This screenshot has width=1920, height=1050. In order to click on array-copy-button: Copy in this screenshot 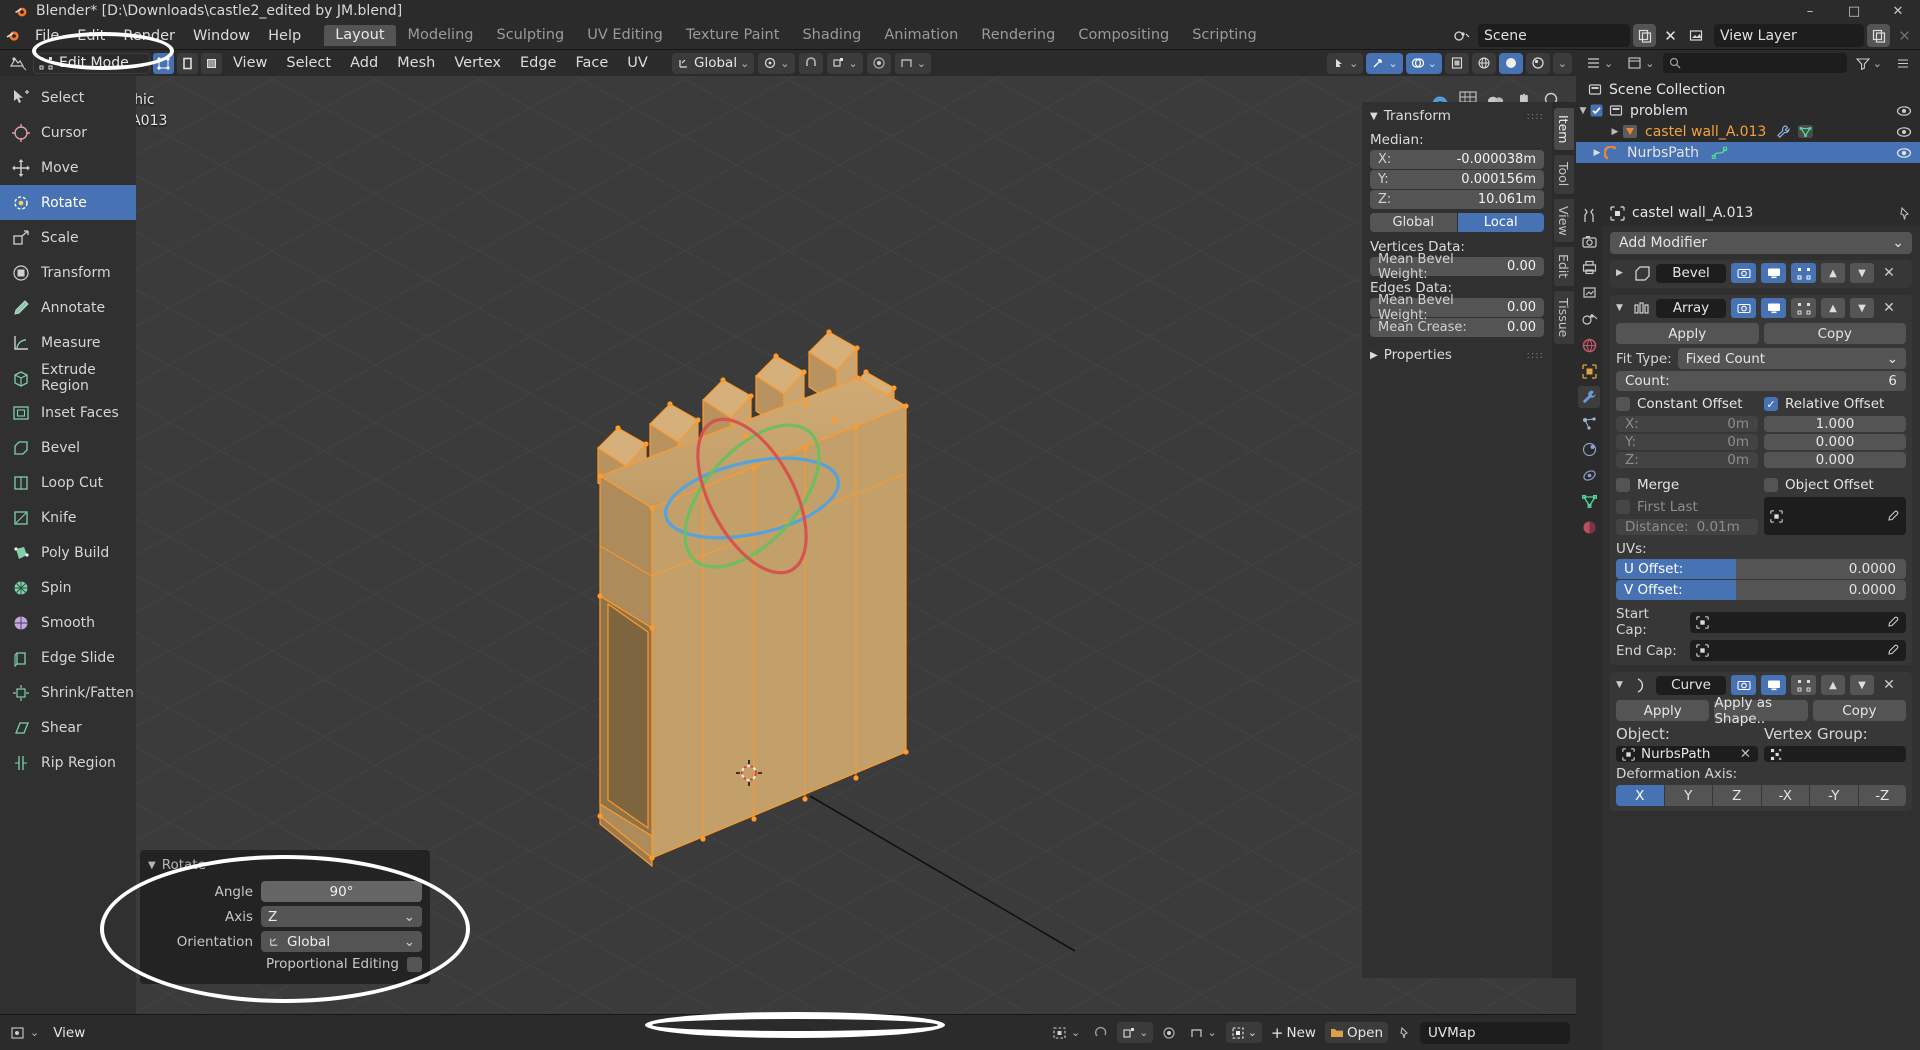, I will do `click(1834, 333)`.